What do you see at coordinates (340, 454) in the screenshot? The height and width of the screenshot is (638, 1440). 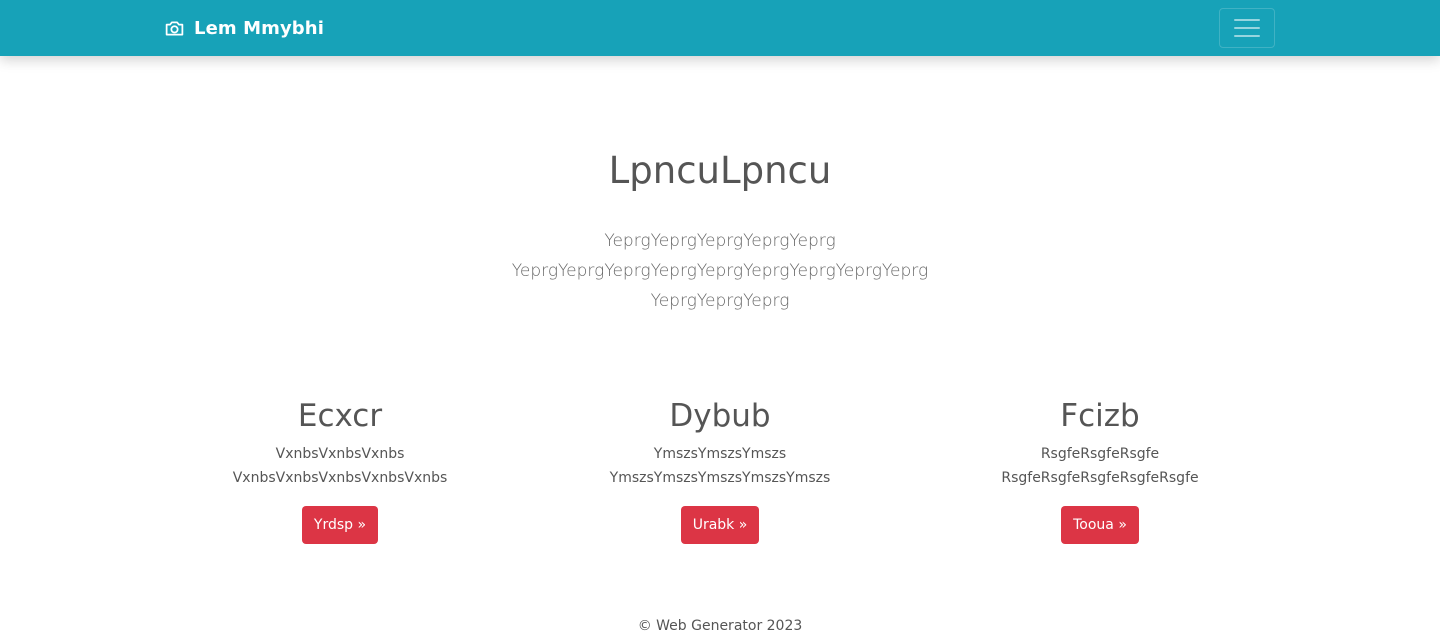 I see `feature-text-line: VxnbsVxnbsVxnbs` at bounding box center [340, 454].